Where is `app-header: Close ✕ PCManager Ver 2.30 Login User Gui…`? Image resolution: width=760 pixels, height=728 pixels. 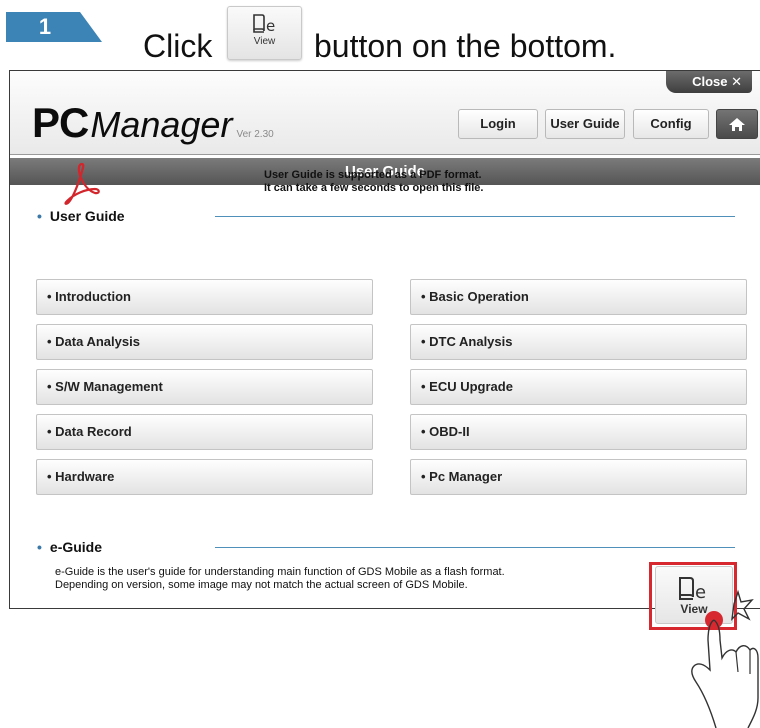
app-header: Close ✕ PCManager Ver 2.30 Login User Gui… is located at coordinates (385, 113).